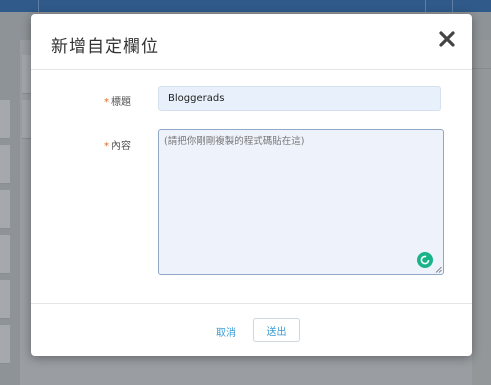 The height and width of the screenshot is (385, 491). I want to click on grammar-check-icon, so click(425, 260).